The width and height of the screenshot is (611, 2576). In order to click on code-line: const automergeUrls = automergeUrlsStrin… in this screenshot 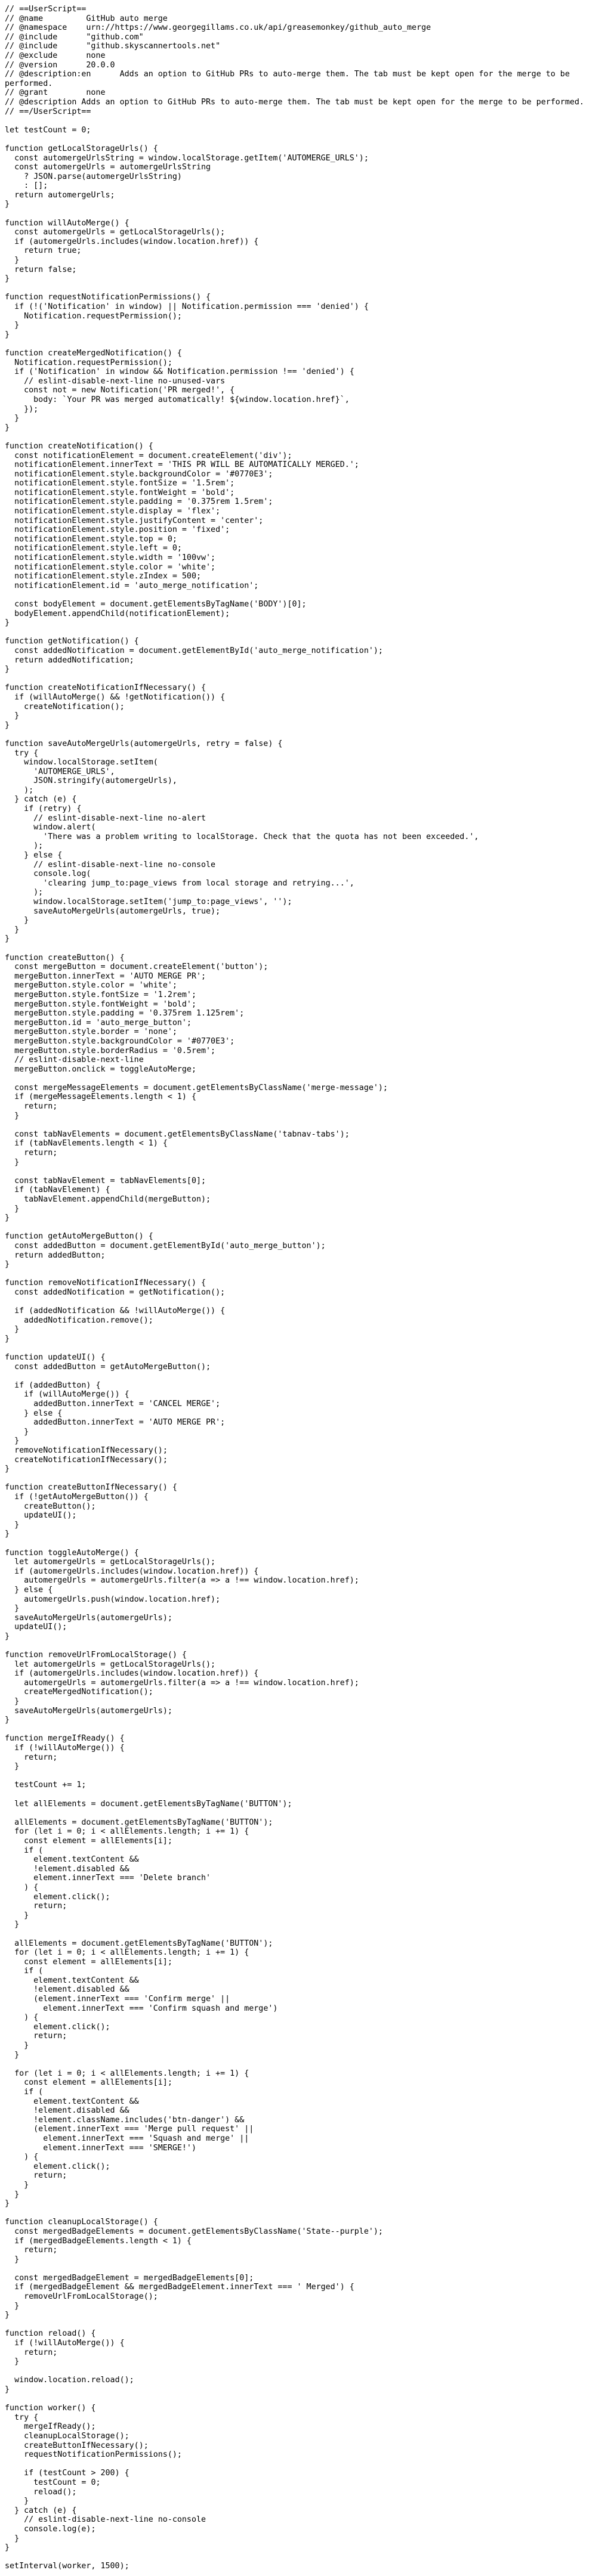, I will do `click(108, 168)`.